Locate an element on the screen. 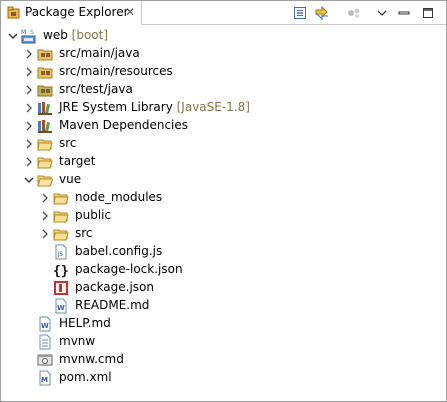  tree-item-label: mvnw.cmd is located at coordinates (91, 359).